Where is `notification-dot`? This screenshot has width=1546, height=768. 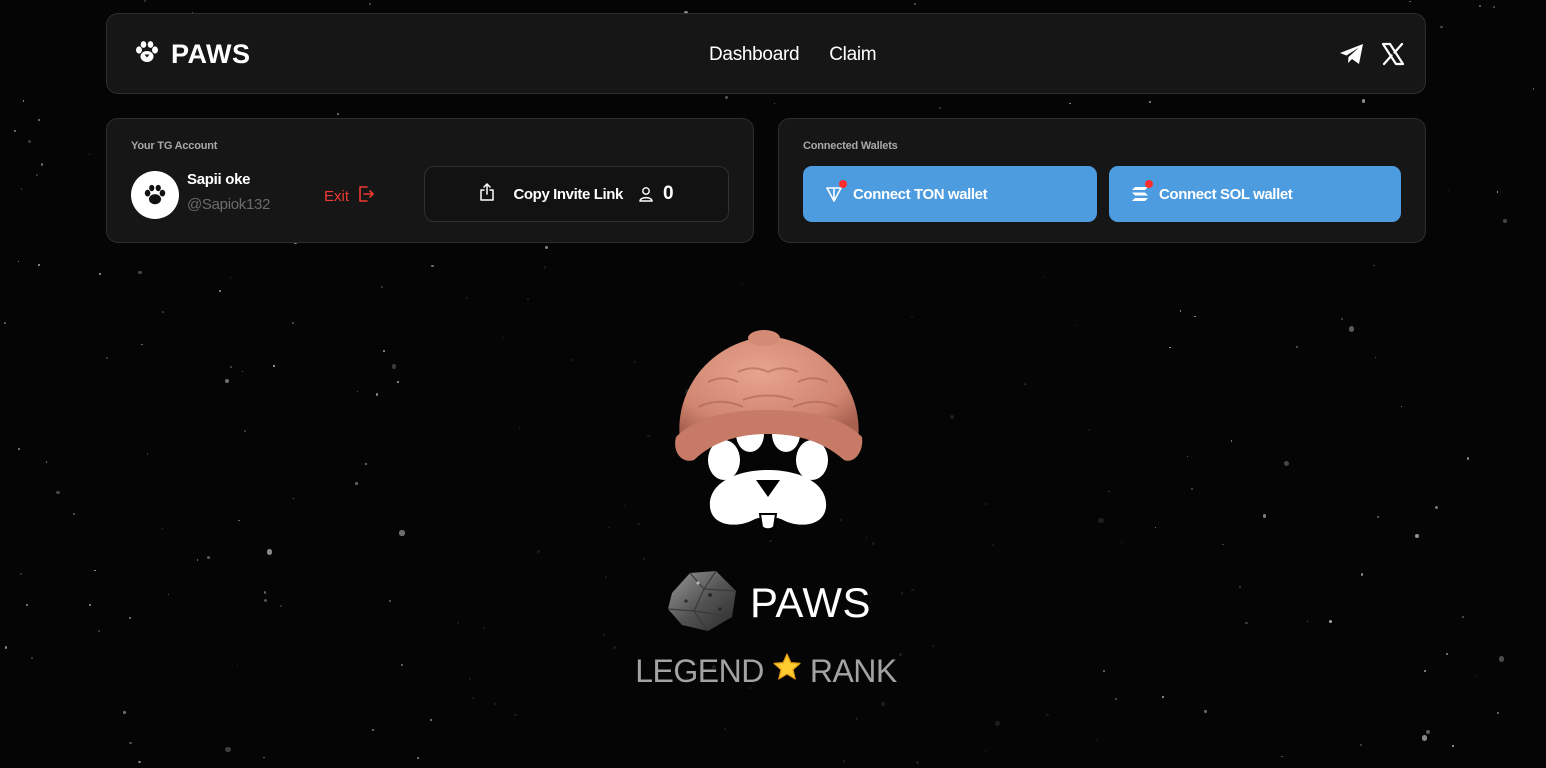
notification-dot is located at coordinates (843, 184).